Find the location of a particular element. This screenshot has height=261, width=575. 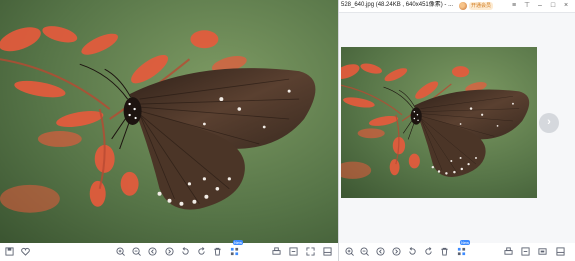

menu-icon: ≡ is located at coordinates (514, 6).